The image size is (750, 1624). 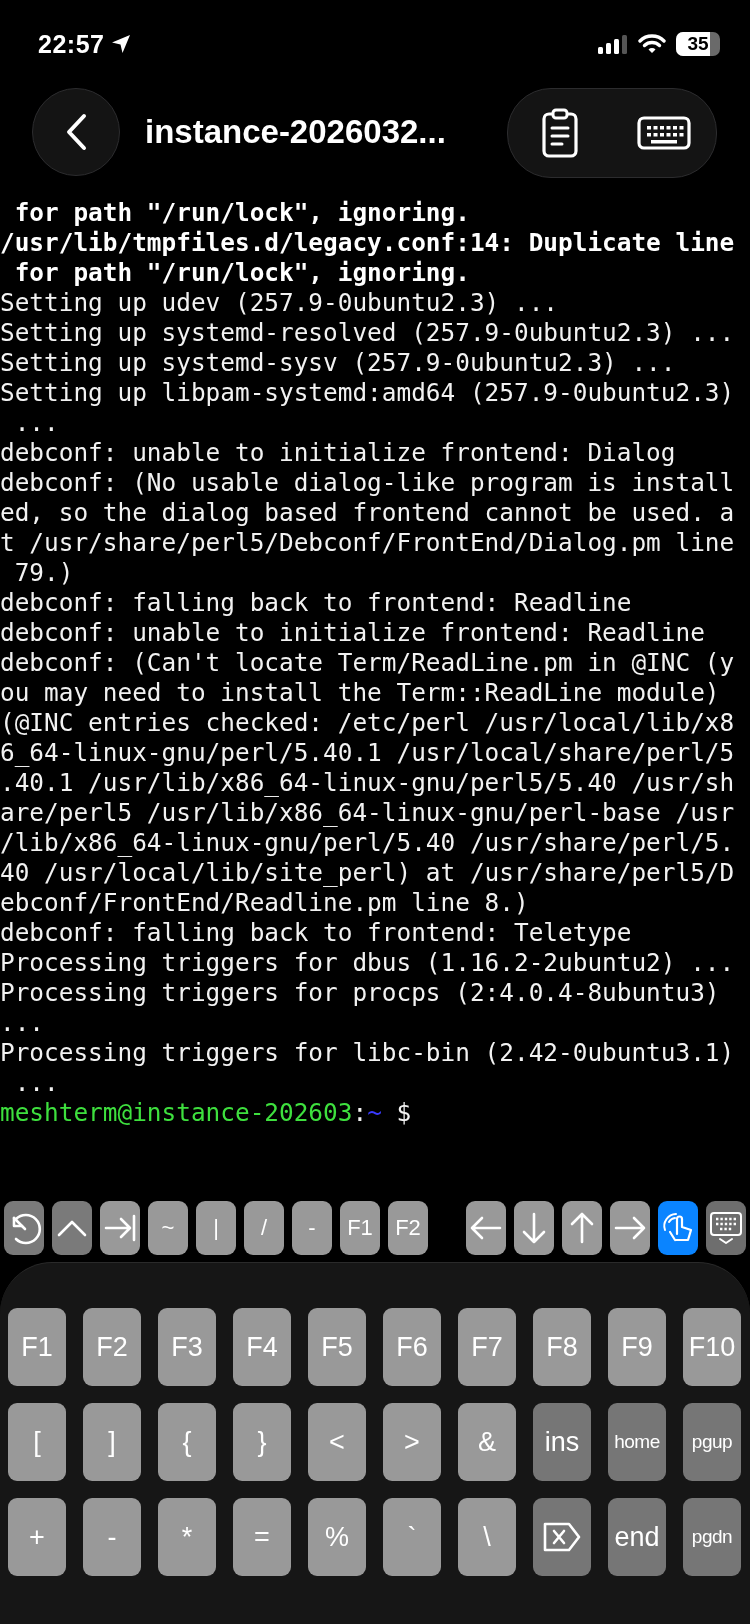 What do you see at coordinates (367, 393) in the screenshot?
I see `terminal-line: Setting up libpam-systemd:amd64 (257.9-0ubuntu2.3)` at bounding box center [367, 393].